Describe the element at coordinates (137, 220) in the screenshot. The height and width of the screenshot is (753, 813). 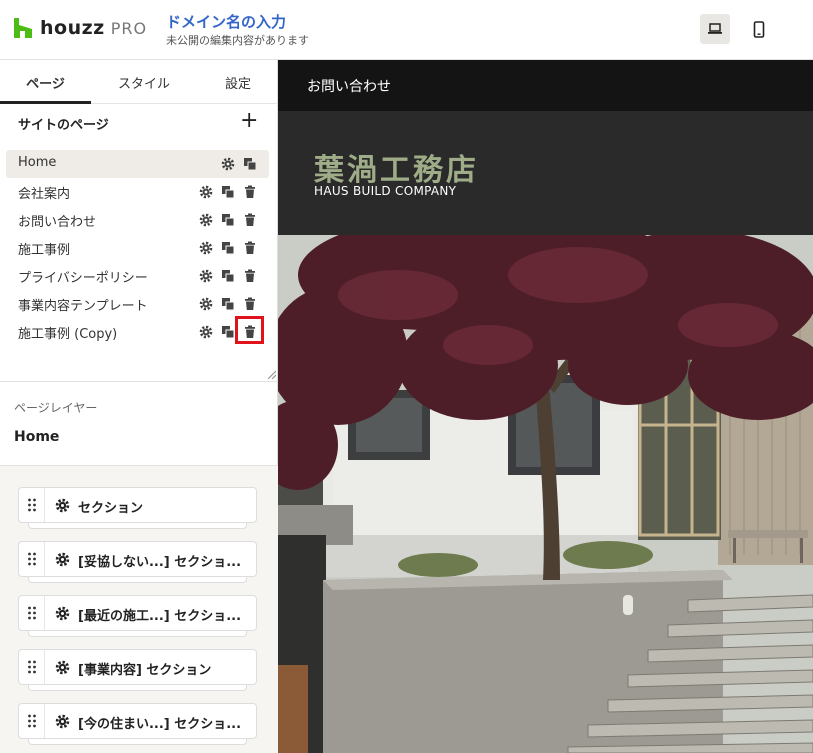
I see `page-item-contact: お問い合わせ` at that location.